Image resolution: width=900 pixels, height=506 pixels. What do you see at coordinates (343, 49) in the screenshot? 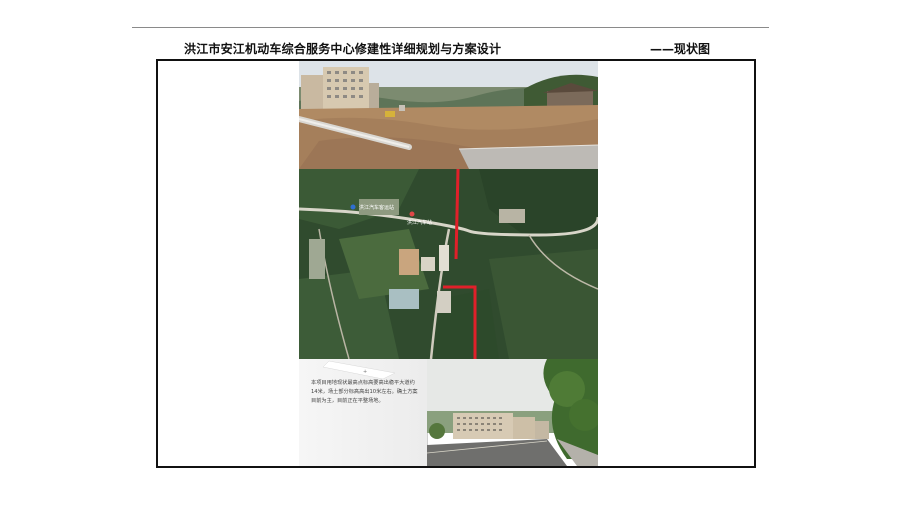
I see `page-title: 洪江市安江机动车综合服务中心修建性详细规划与方案设计` at bounding box center [343, 49].